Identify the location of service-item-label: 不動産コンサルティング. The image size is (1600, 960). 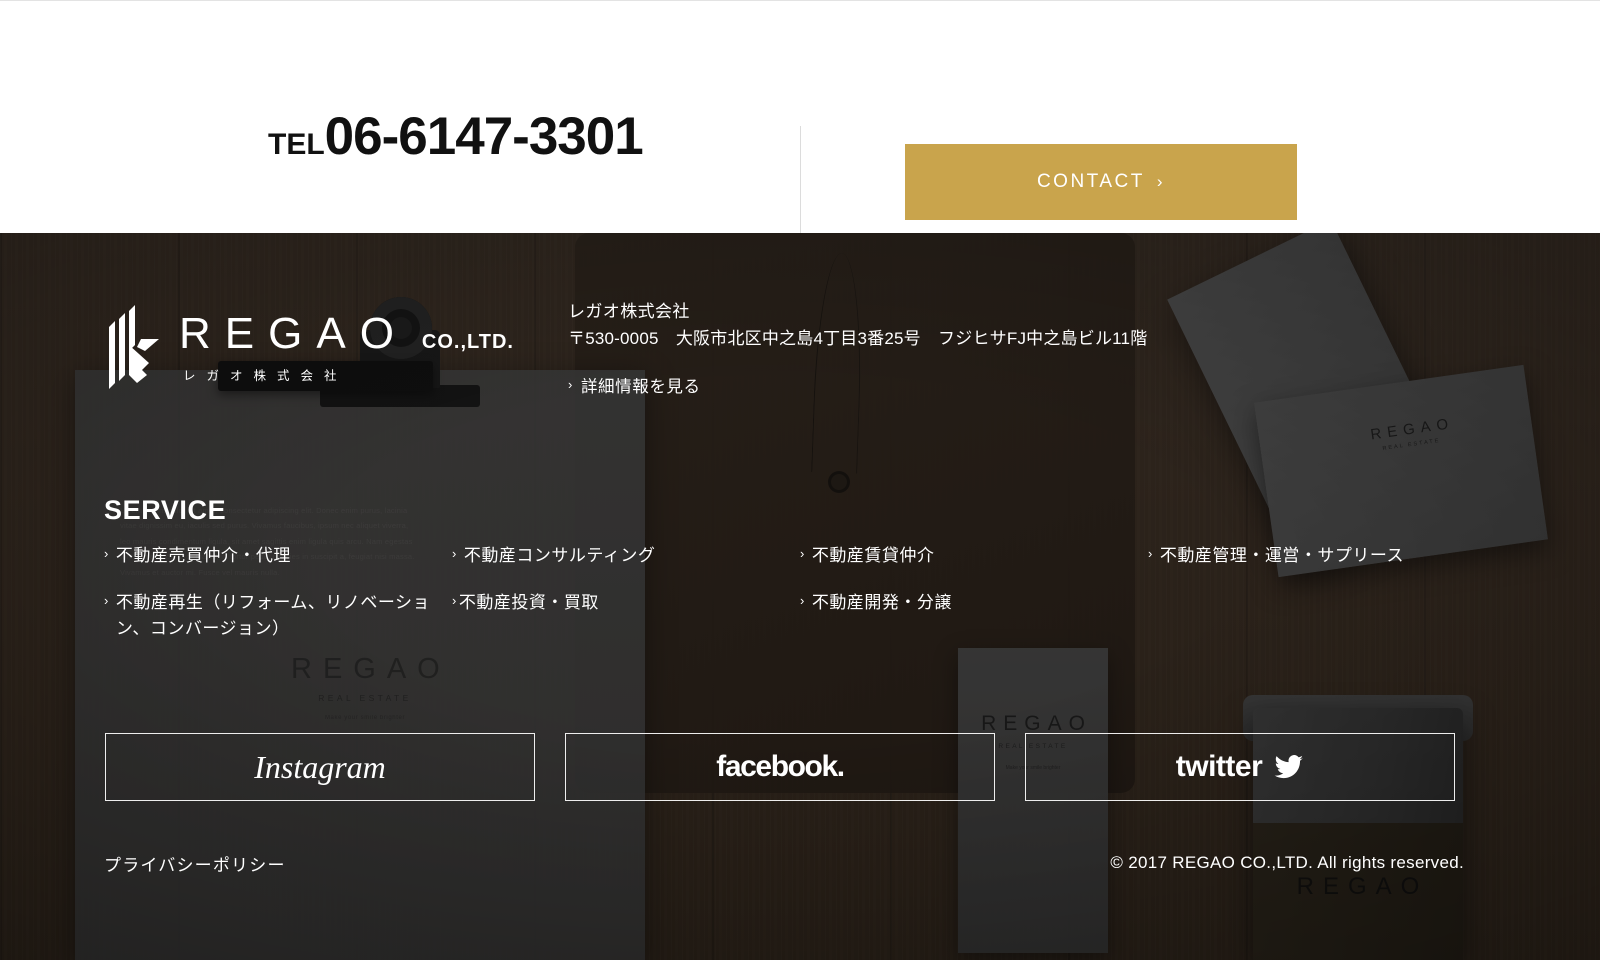
(559, 555).